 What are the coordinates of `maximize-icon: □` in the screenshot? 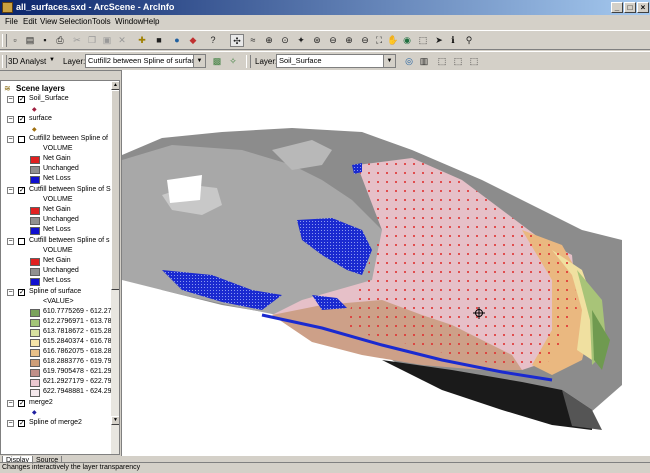 It's located at (630, 7).